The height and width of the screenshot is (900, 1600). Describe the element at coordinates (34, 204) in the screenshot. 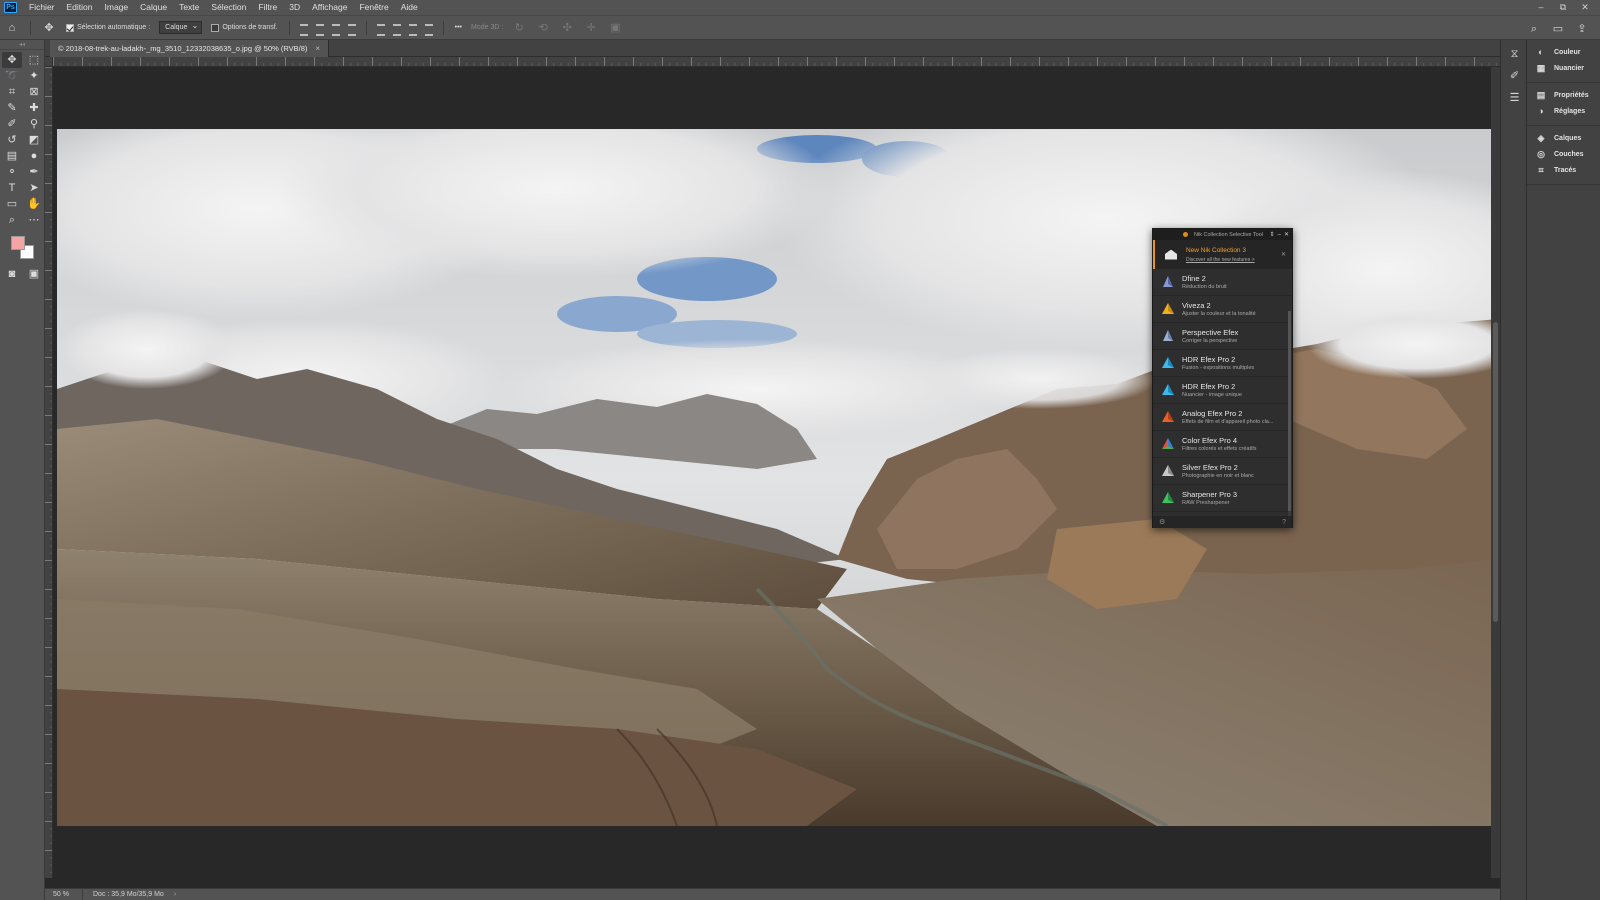

I see `hand-tool-icon: ✋` at that location.